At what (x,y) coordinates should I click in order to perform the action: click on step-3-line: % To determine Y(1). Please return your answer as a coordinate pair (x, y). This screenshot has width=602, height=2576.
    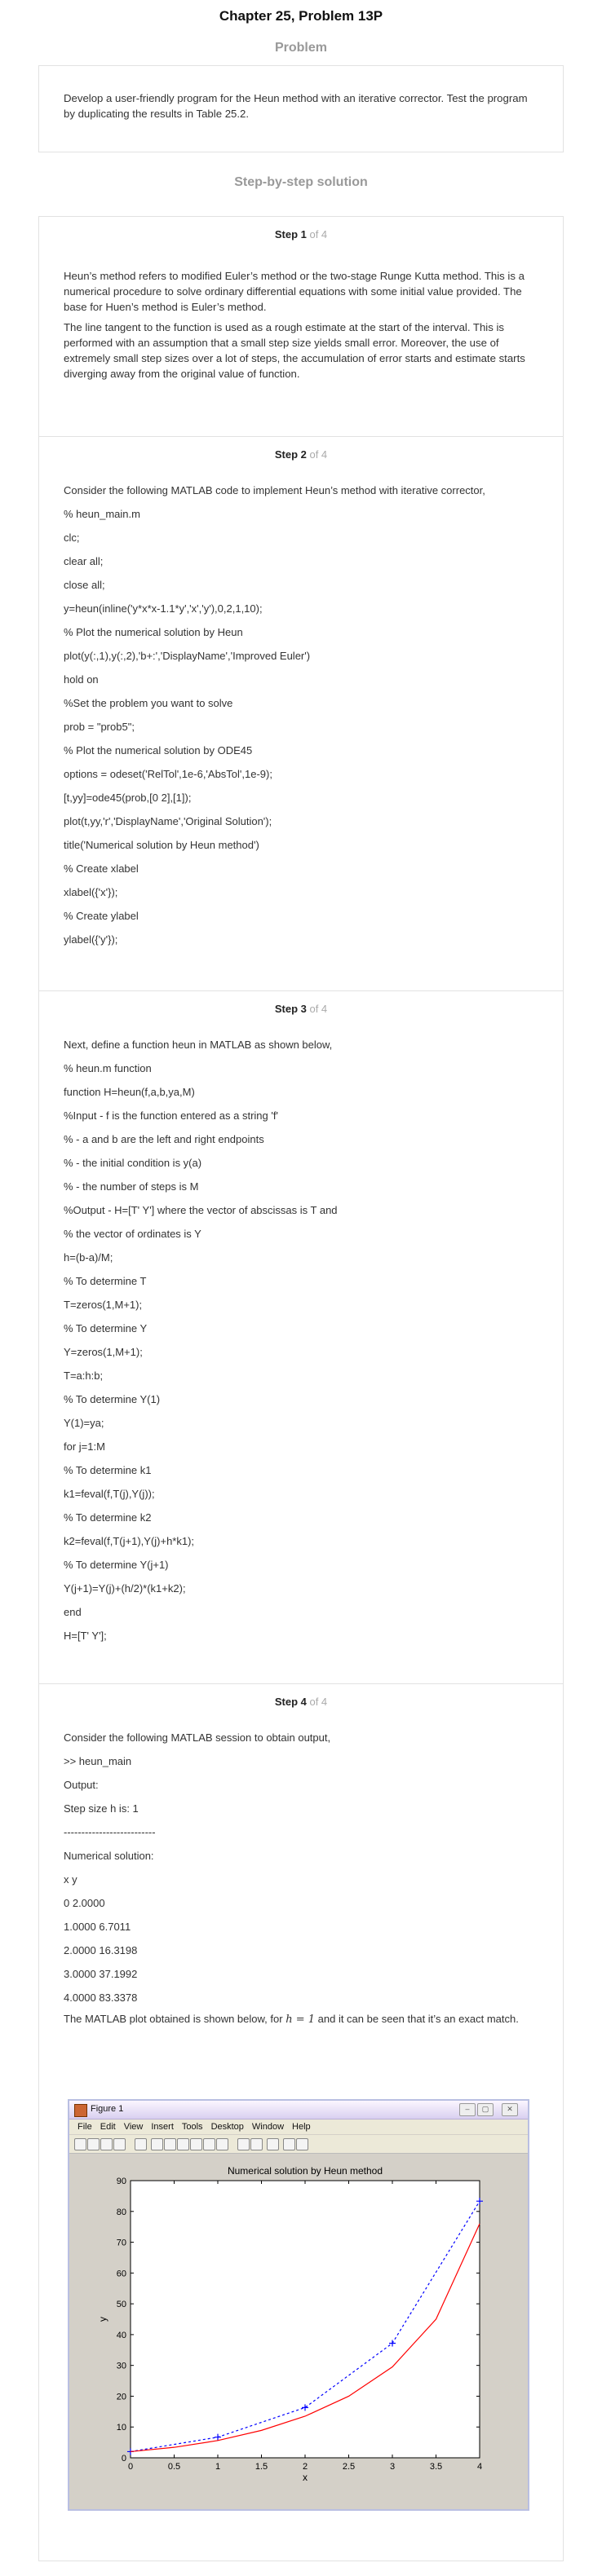
    Looking at the image, I should click on (112, 1399).